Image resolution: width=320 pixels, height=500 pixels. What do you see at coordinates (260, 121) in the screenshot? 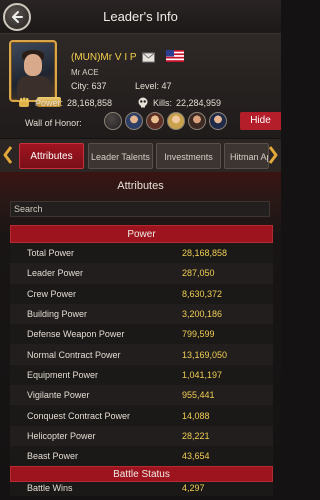
I see `hide-button: Hide` at bounding box center [260, 121].